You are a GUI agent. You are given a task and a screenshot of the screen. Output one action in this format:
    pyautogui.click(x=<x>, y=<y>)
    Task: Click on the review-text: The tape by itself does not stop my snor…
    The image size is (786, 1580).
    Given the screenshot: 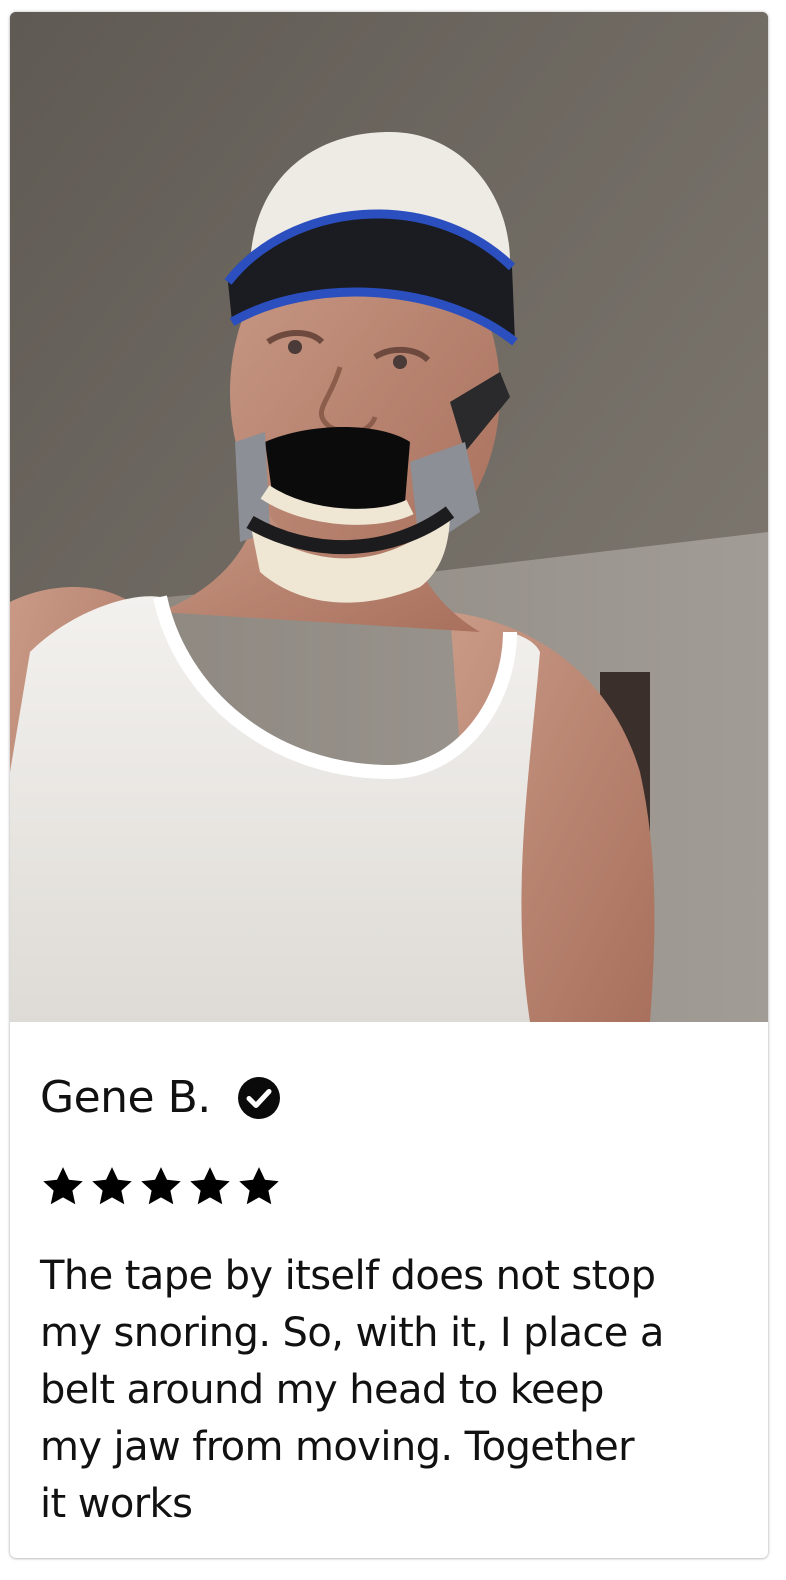 What is the action you would take?
    pyautogui.click(x=352, y=1390)
    